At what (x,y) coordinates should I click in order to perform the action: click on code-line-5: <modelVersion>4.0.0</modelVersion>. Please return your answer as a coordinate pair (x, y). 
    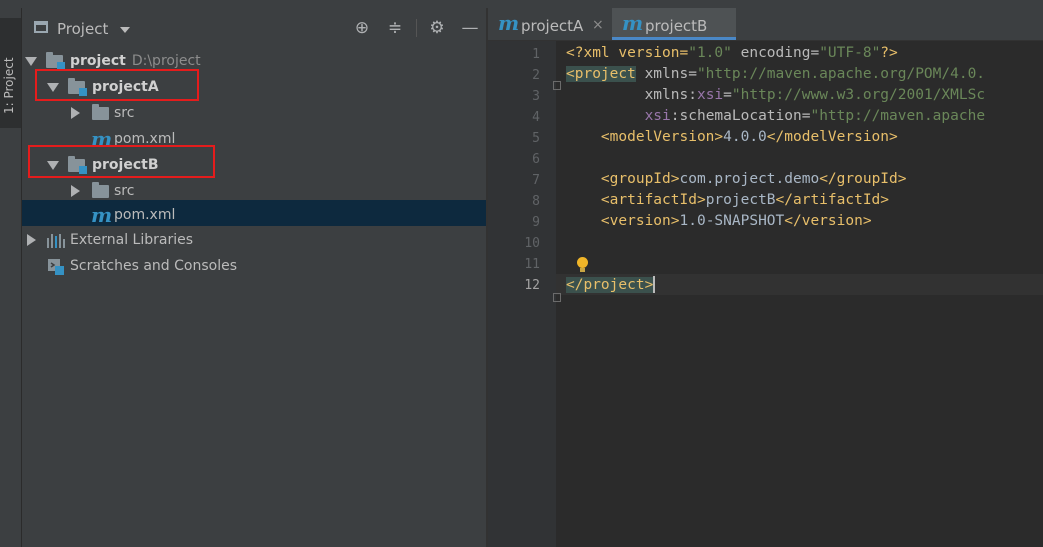
    Looking at the image, I should click on (749, 137).